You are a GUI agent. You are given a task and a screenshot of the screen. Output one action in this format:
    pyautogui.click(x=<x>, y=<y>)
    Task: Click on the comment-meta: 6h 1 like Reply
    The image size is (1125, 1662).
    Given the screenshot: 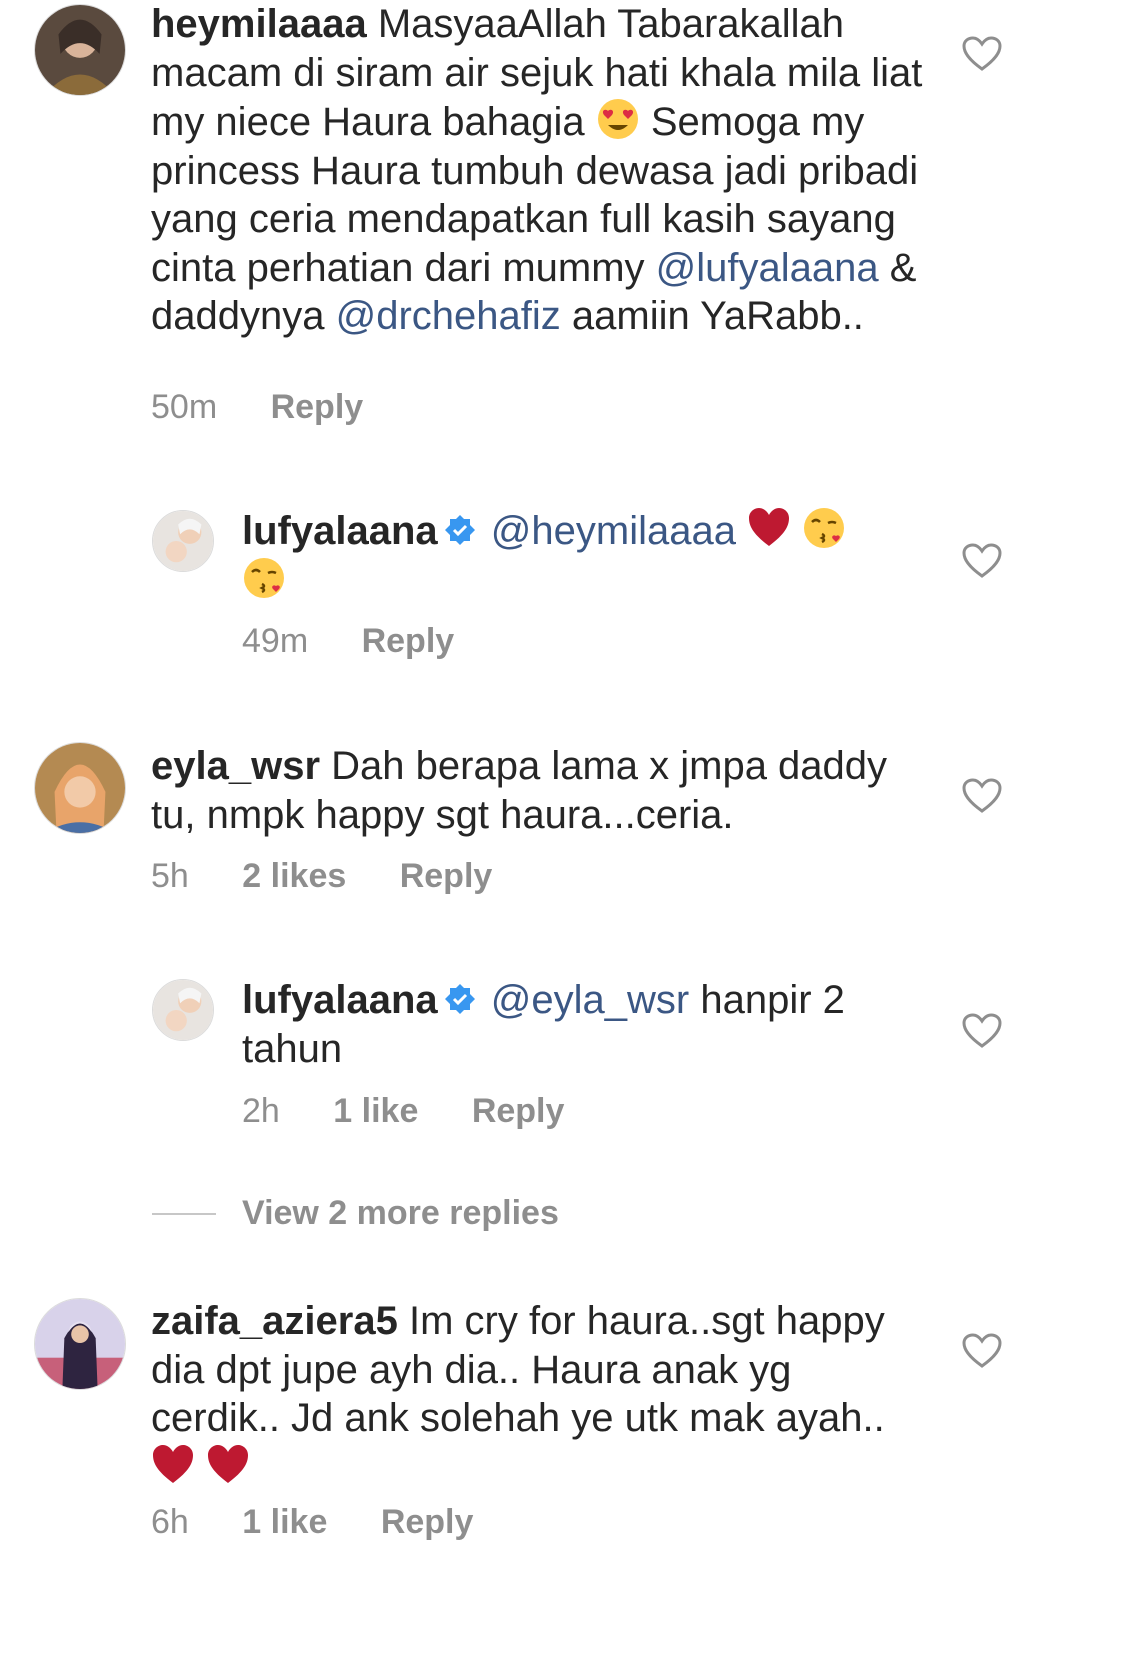 What is the action you would take?
    pyautogui.click(x=334, y=1522)
    